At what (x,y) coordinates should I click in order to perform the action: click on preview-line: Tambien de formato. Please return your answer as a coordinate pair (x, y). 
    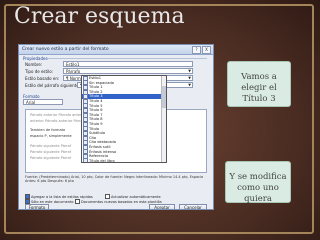
    Looking at the image, I should click on (48, 130).